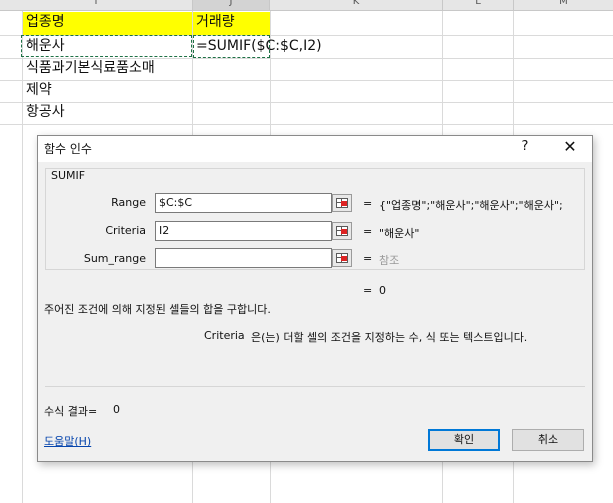 This screenshot has width=613, height=503. Describe the element at coordinates (116, 409) in the screenshot. I see `formula-result-value: 0` at that location.